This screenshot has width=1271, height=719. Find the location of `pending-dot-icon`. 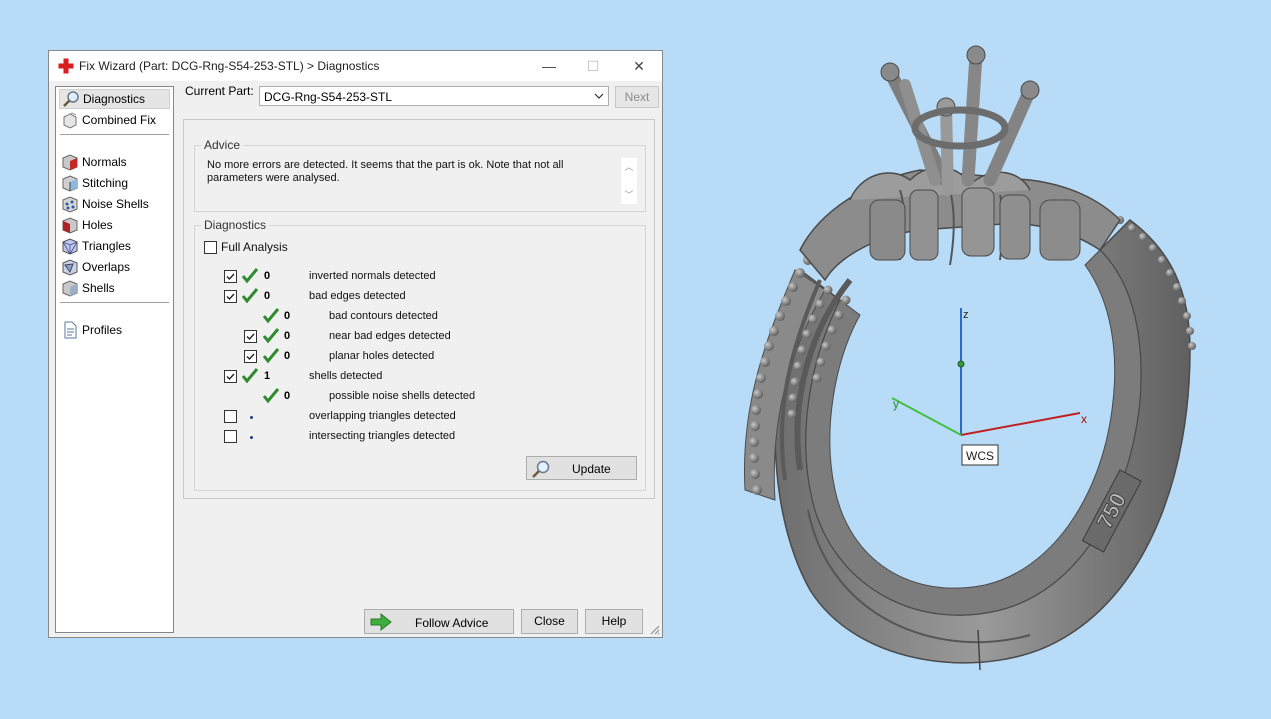

pending-dot-icon is located at coordinates (251, 437).